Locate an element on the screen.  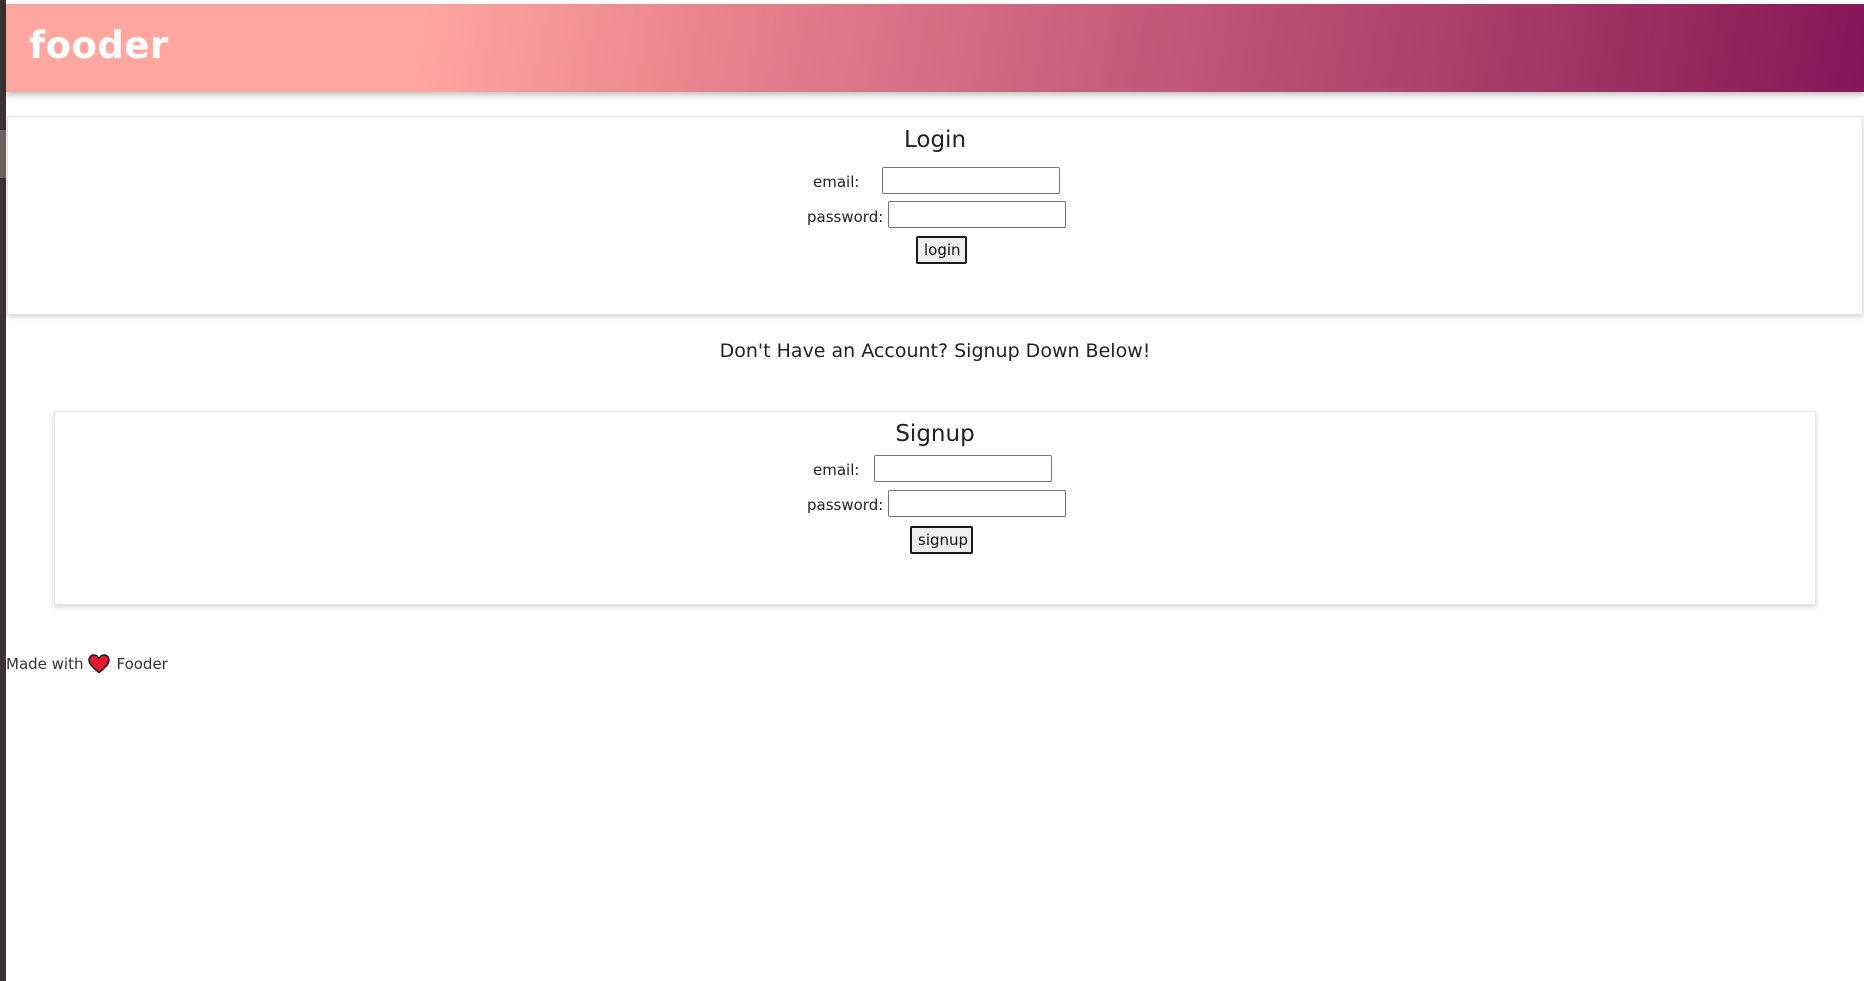
footer-brand: Fooder is located at coordinates (142, 664).